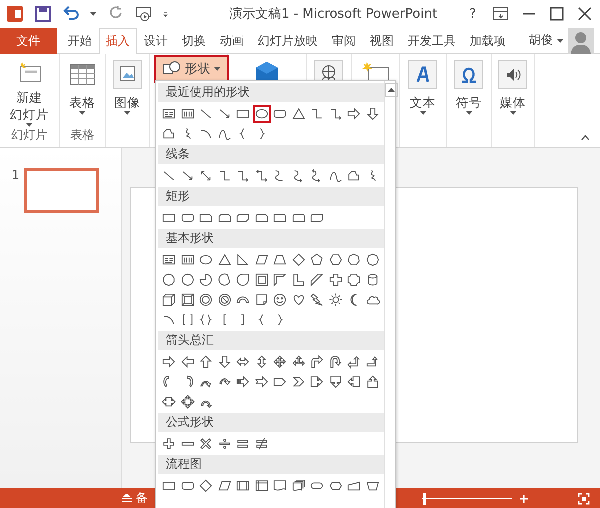  What do you see at coordinates (206, 362) in the screenshot?
I see `up-arrow-icon` at bounding box center [206, 362].